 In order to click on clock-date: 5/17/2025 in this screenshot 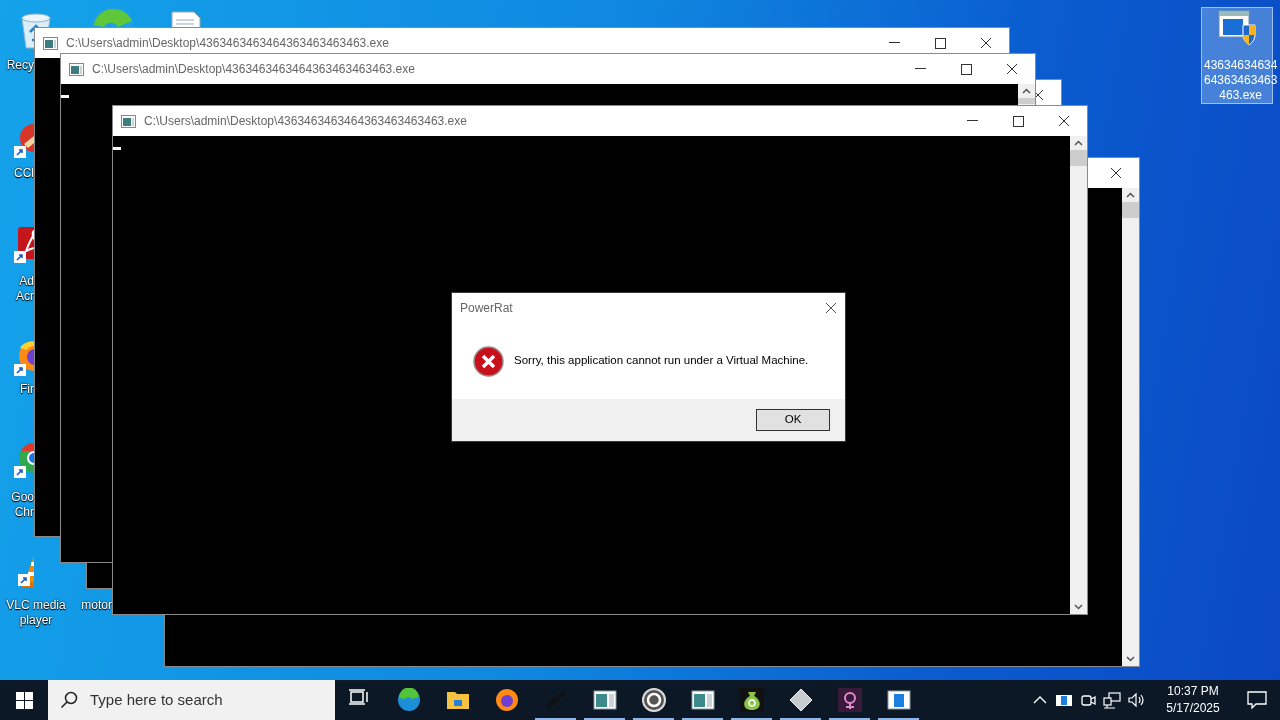, I will do `click(1193, 708)`.